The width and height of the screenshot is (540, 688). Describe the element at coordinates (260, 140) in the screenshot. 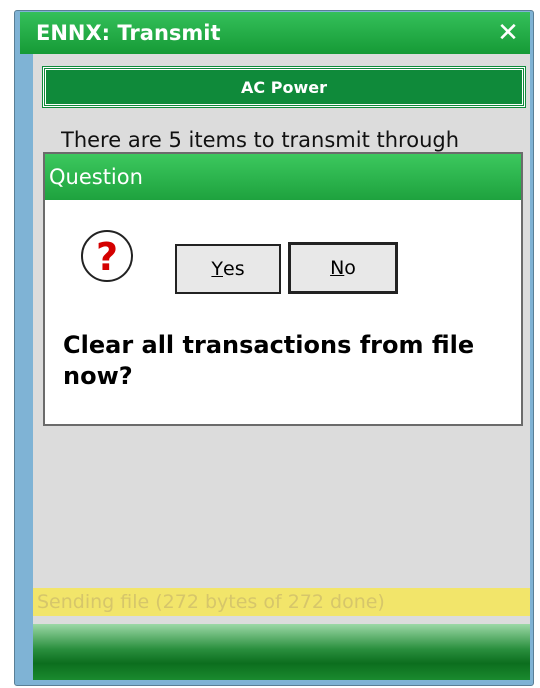

I see `items-info-text: There are 5 items to transmit through` at that location.